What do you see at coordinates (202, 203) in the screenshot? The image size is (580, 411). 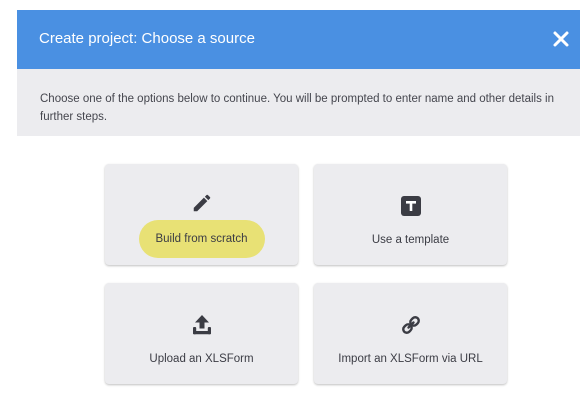 I see `pencil-icon` at bounding box center [202, 203].